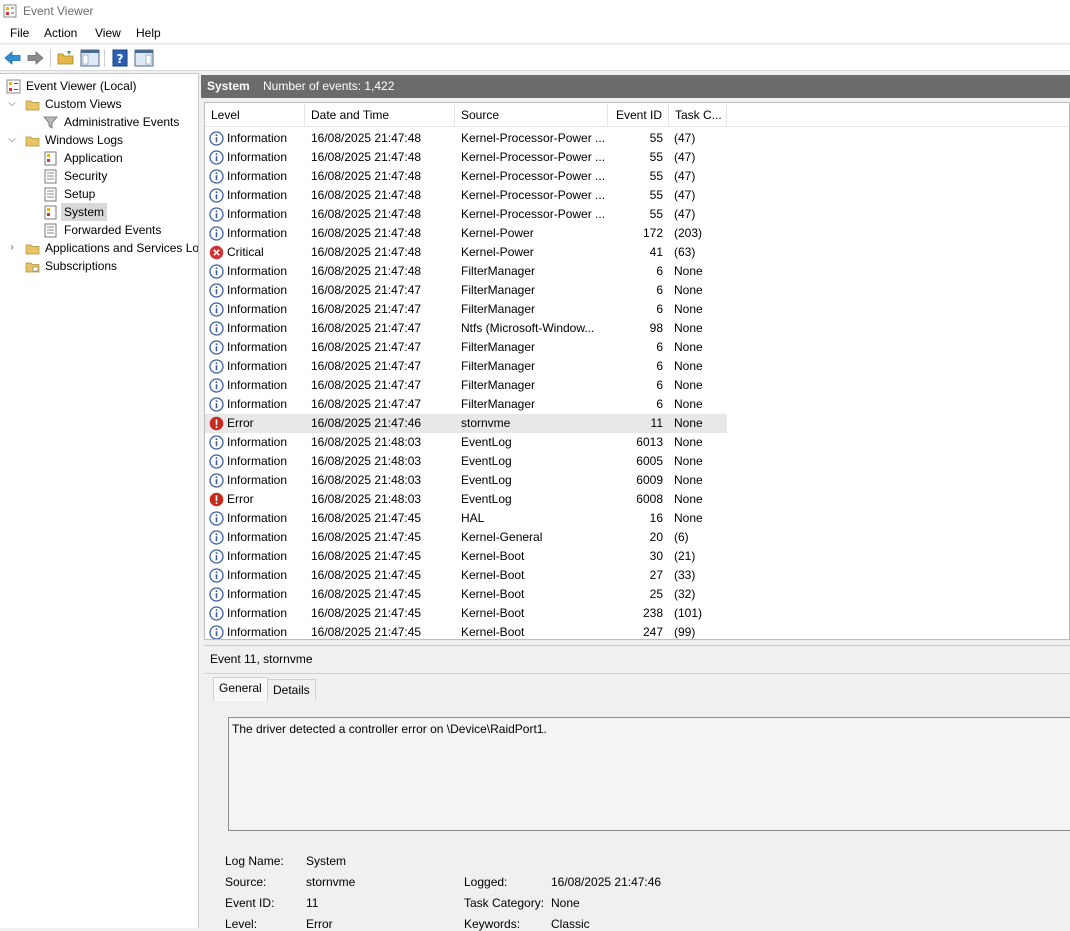 The image size is (1070, 931). What do you see at coordinates (535, 33) in the screenshot?
I see `menu-bar: File Action View Help` at bounding box center [535, 33].